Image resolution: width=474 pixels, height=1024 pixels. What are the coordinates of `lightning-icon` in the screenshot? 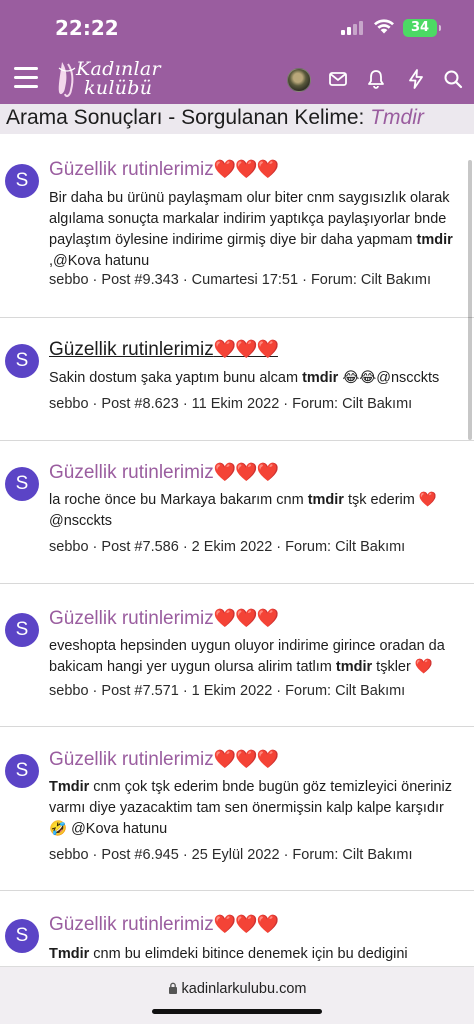 It's located at (416, 79).